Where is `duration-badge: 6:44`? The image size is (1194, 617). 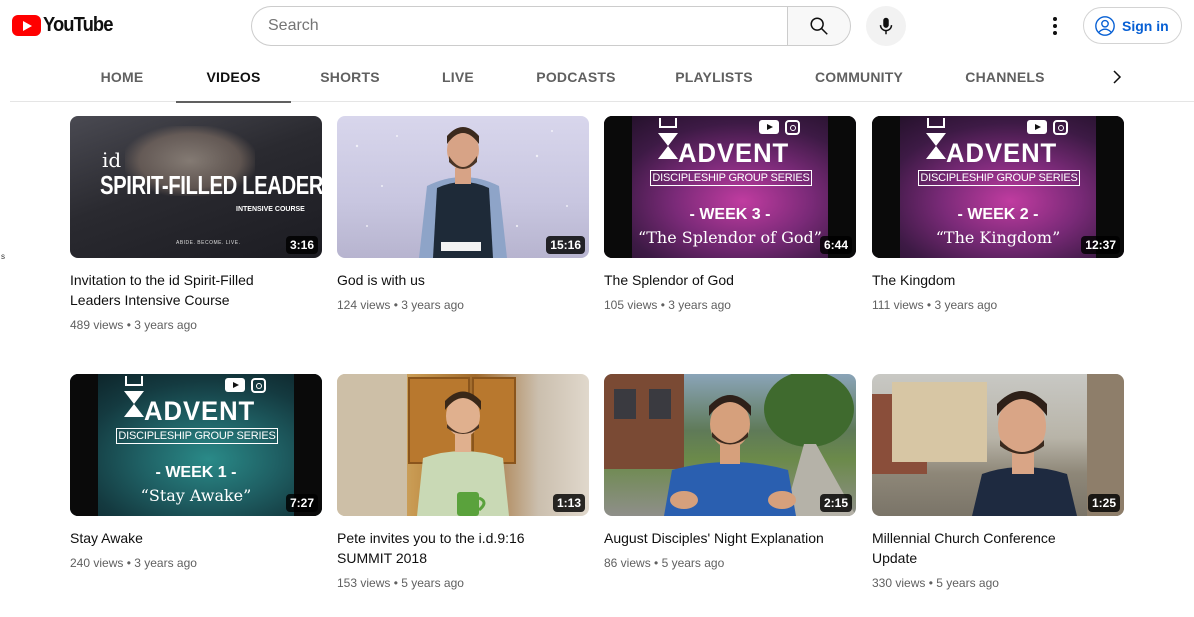 duration-badge: 6:44 is located at coordinates (835, 245).